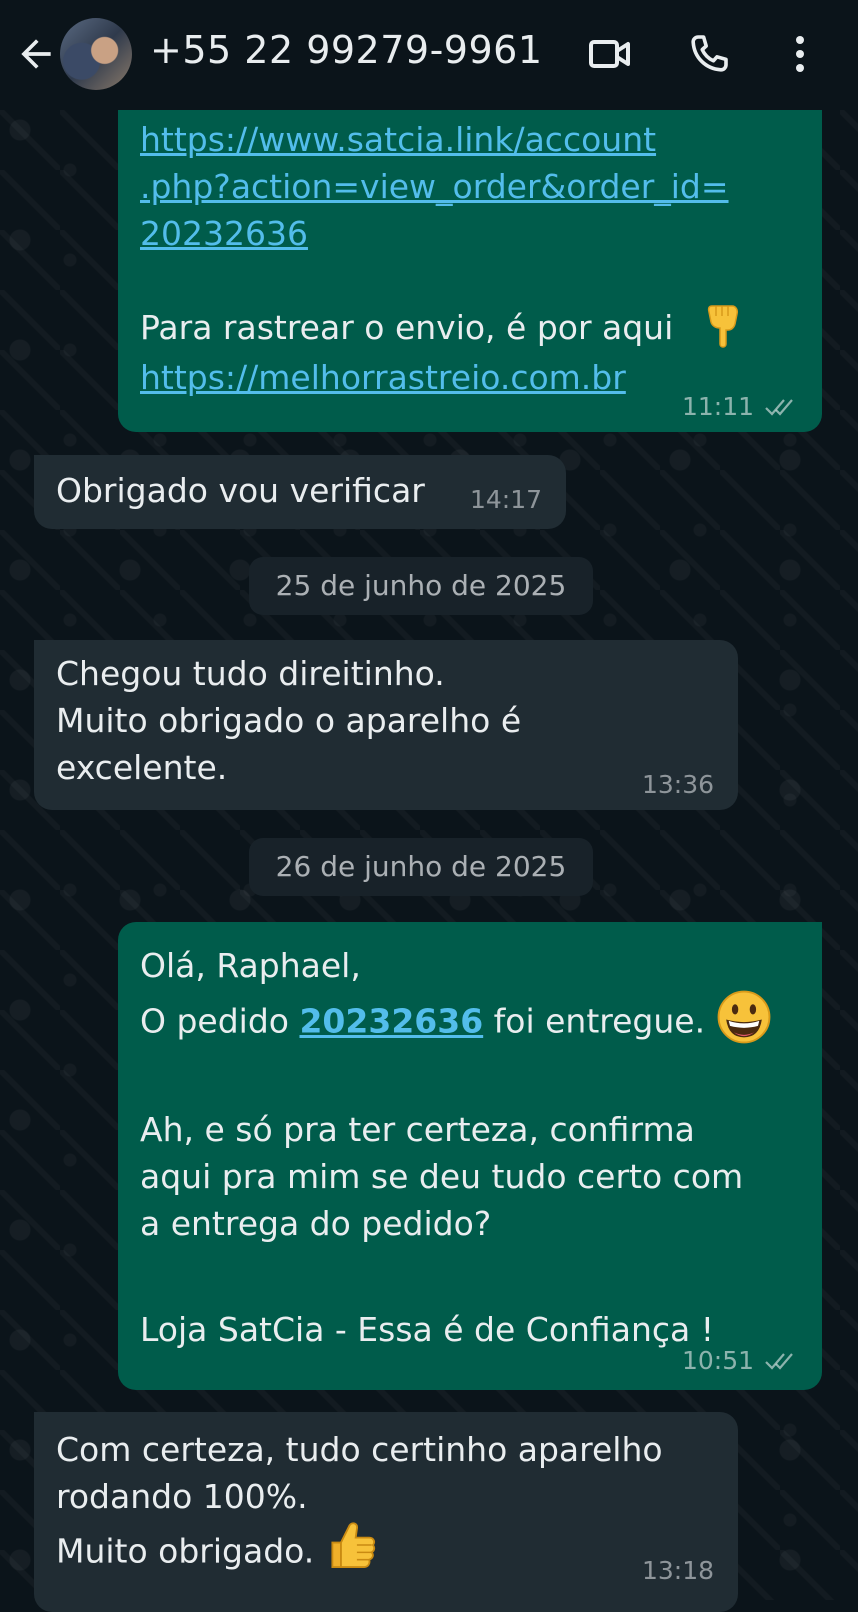  What do you see at coordinates (470, 233) in the screenshot?
I see `order-link-line: 20232636` at bounding box center [470, 233].